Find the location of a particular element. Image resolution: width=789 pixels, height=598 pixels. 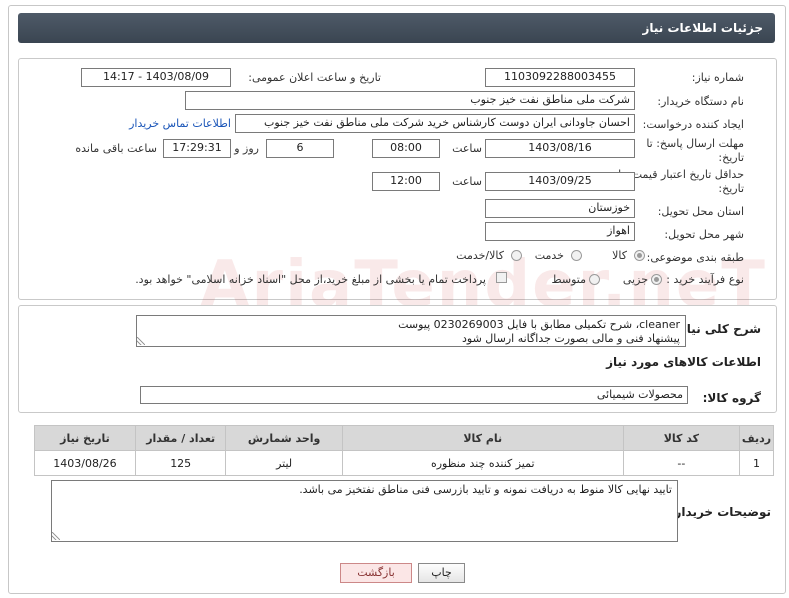

remaining-label: ساعت باقی مانده is located at coordinates (116, 148).